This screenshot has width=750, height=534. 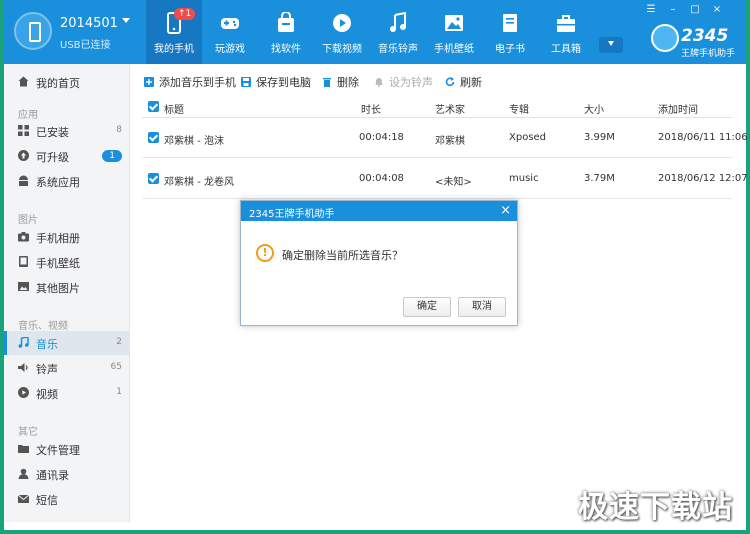 What do you see at coordinates (342, 49) in the screenshot?
I see `tab-label: 下载视频` at bounding box center [342, 49].